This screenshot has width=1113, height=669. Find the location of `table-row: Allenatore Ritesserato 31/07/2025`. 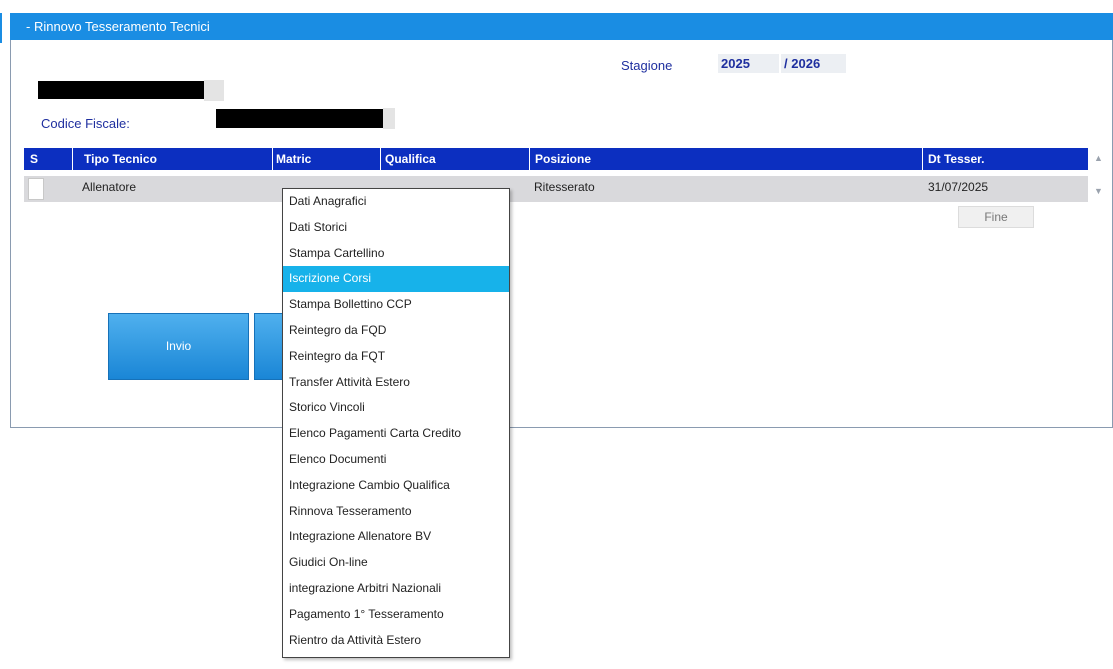

table-row: Allenatore Ritesserato 31/07/2025 is located at coordinates (556, 189).